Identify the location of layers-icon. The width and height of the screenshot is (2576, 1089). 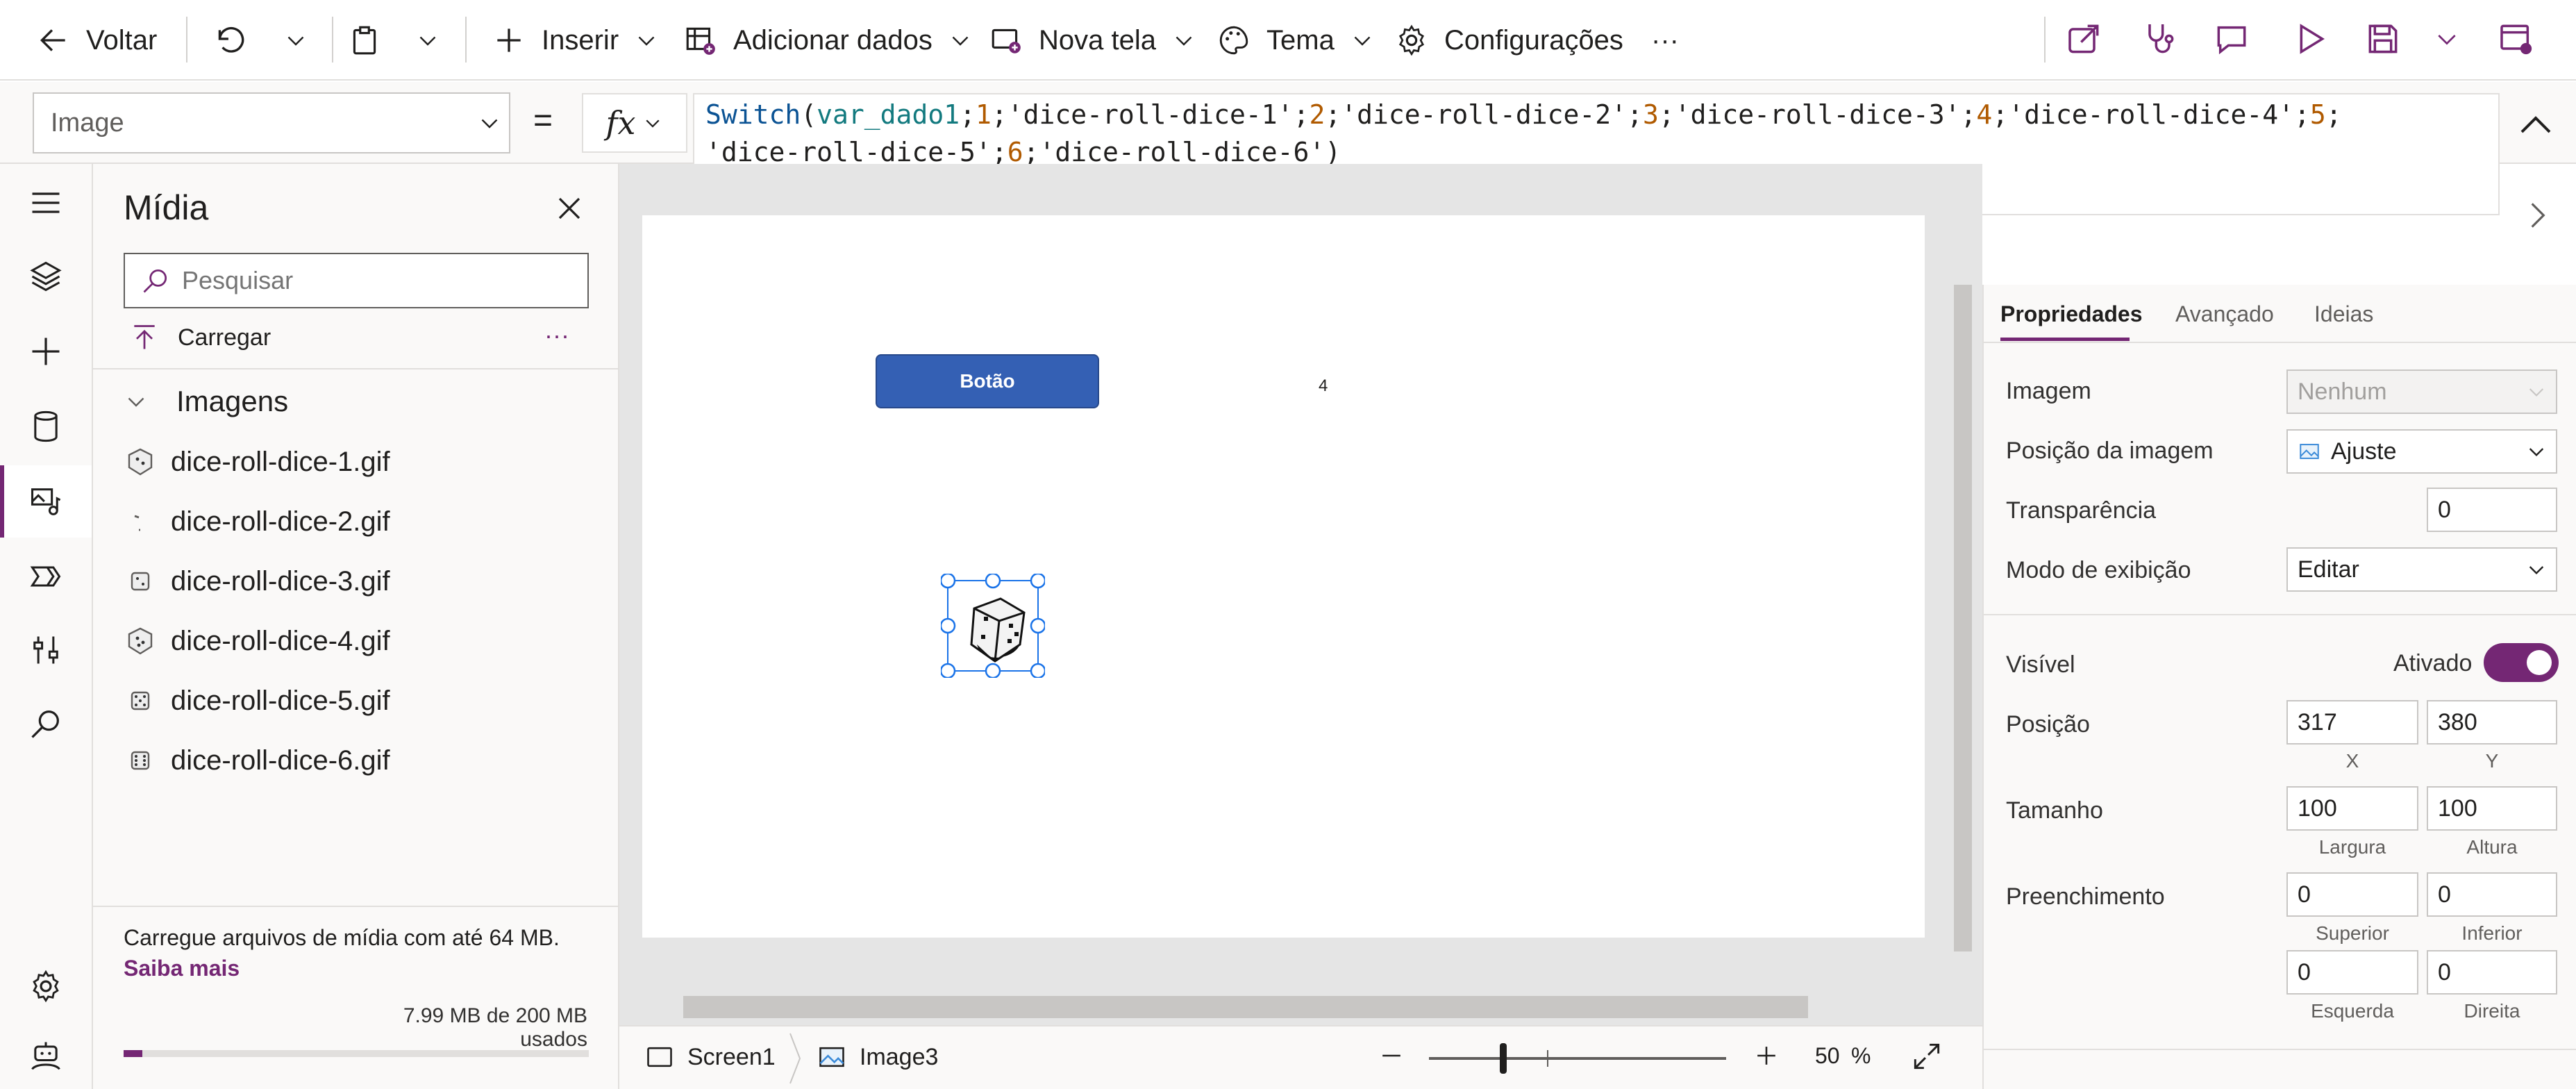
(46, 276).